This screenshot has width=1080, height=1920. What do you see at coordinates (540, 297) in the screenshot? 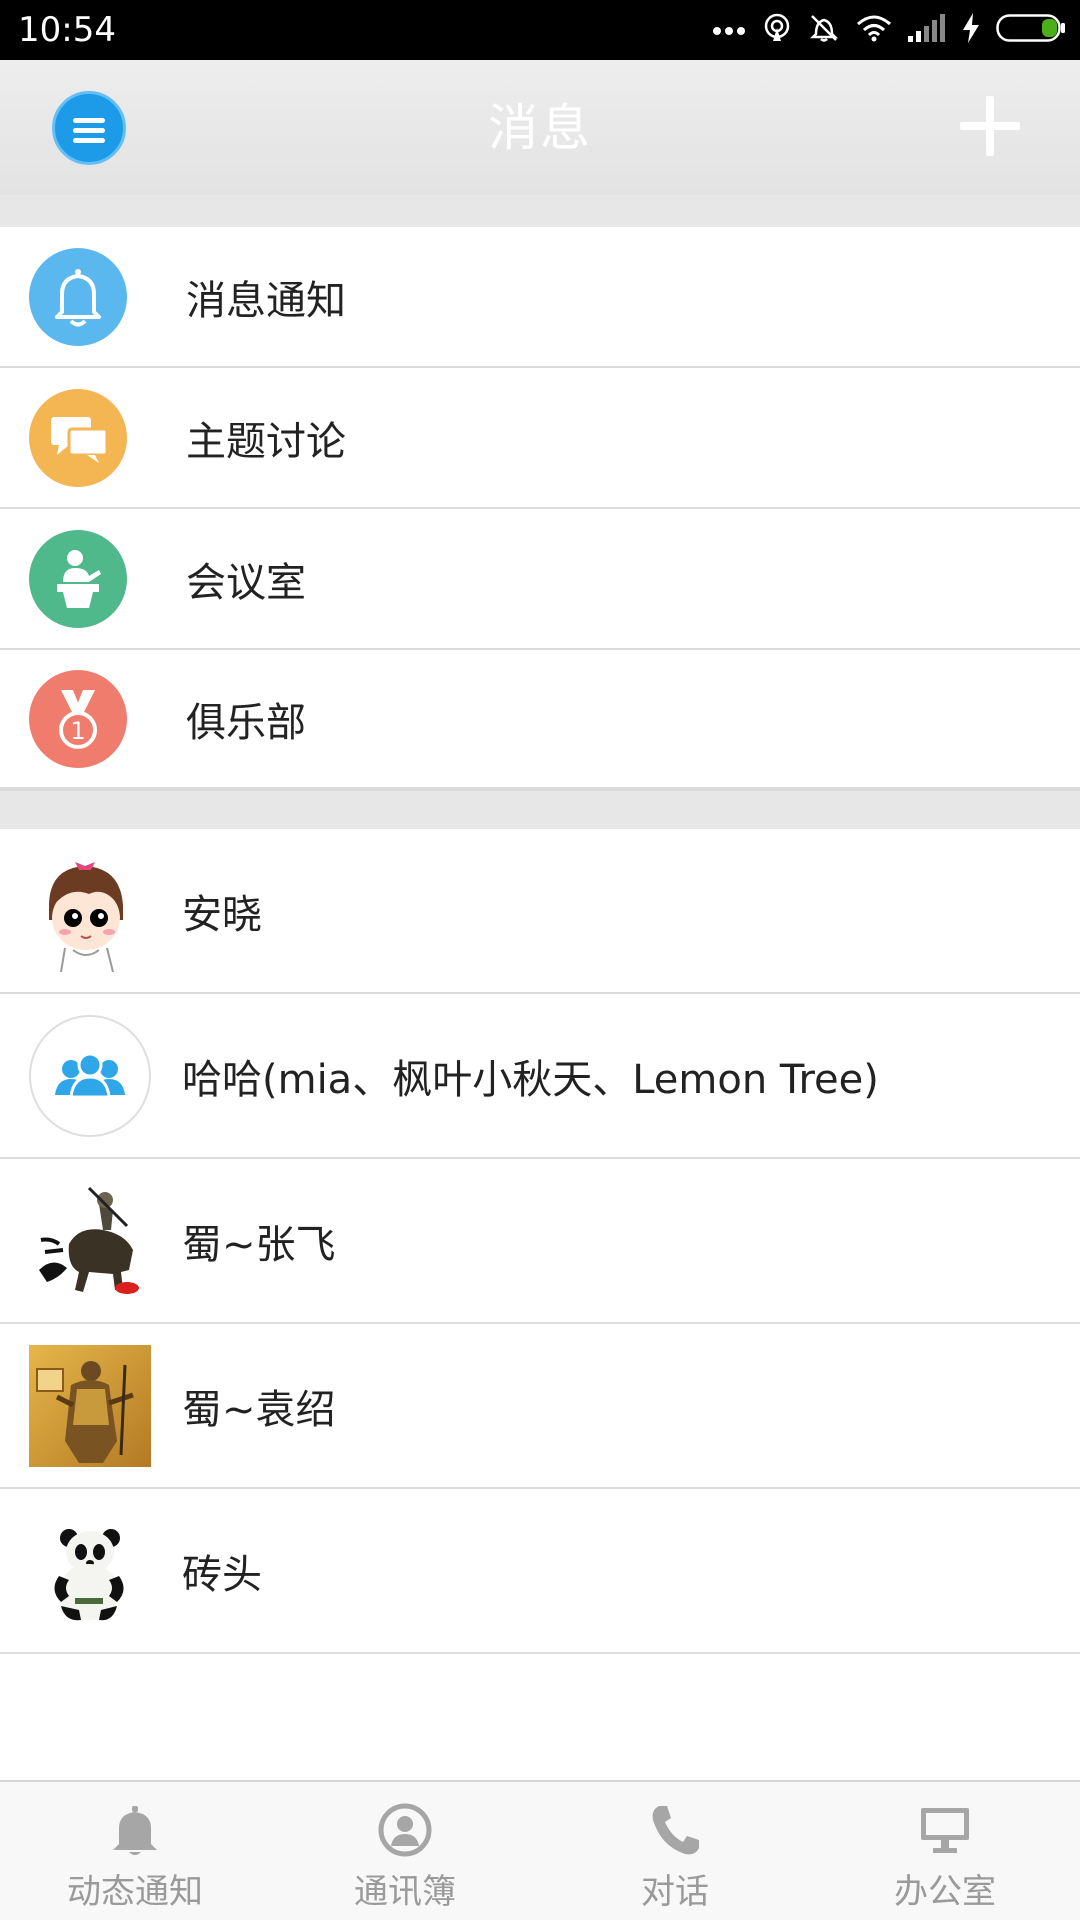
I see `category-item-notifications: 消息通知` at bounding box center [540, 297].